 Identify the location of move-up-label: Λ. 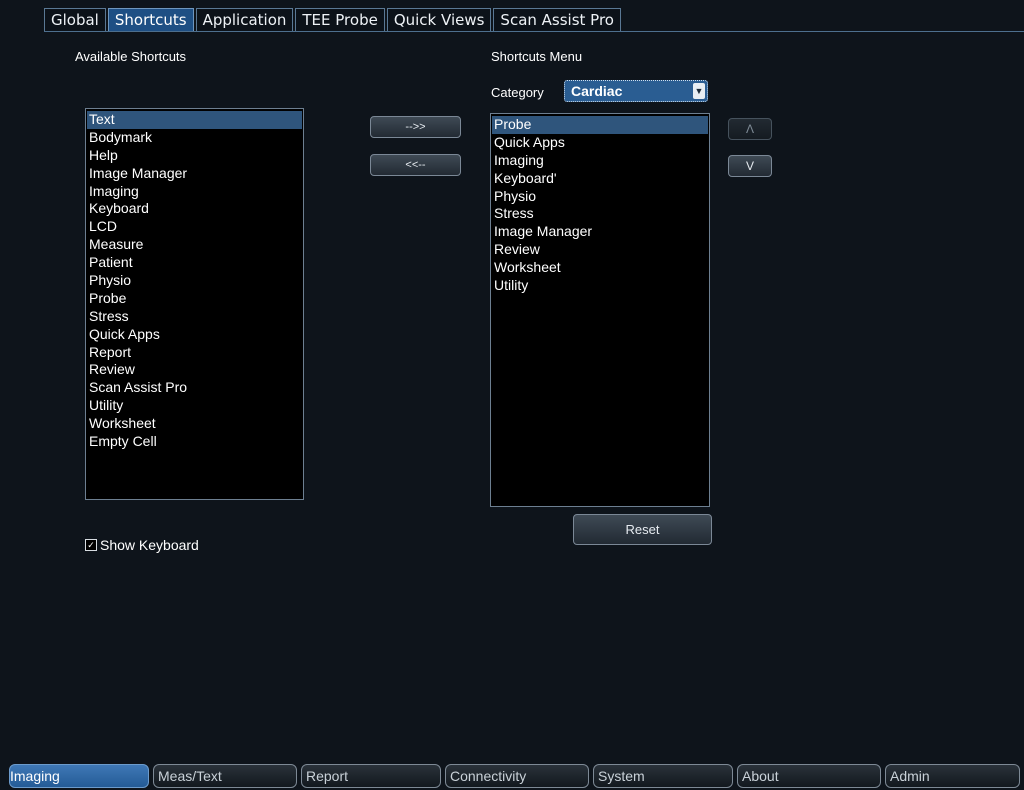
(749, 129).